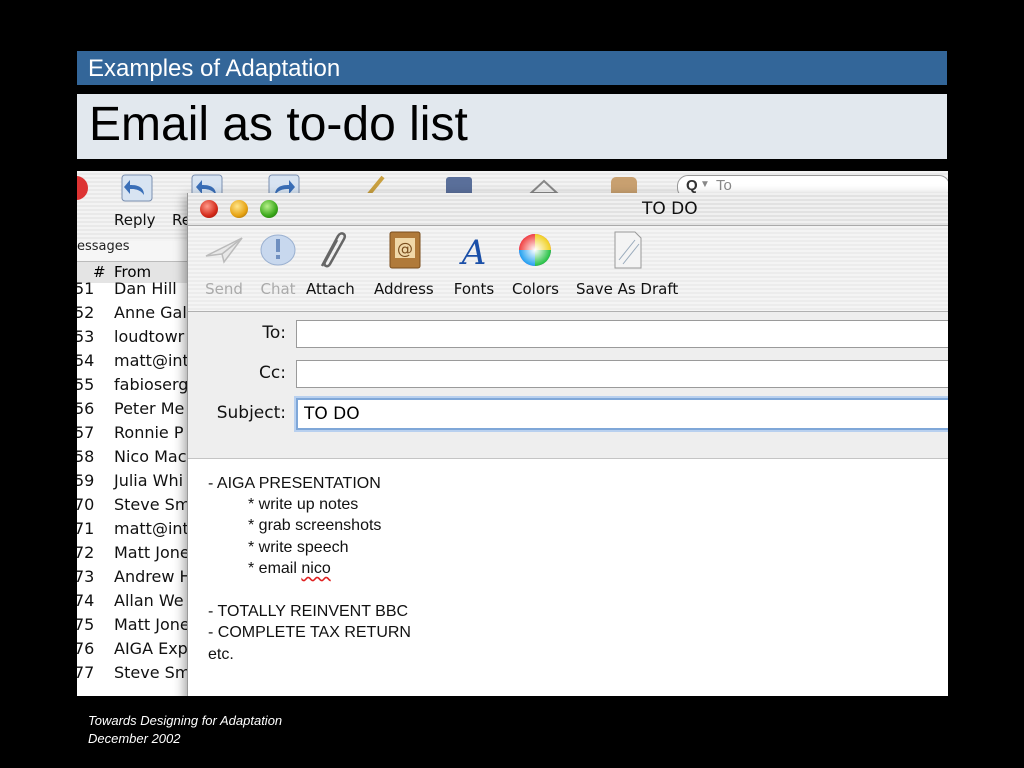  I want to click on paperclip-icon, so click(334, 250).